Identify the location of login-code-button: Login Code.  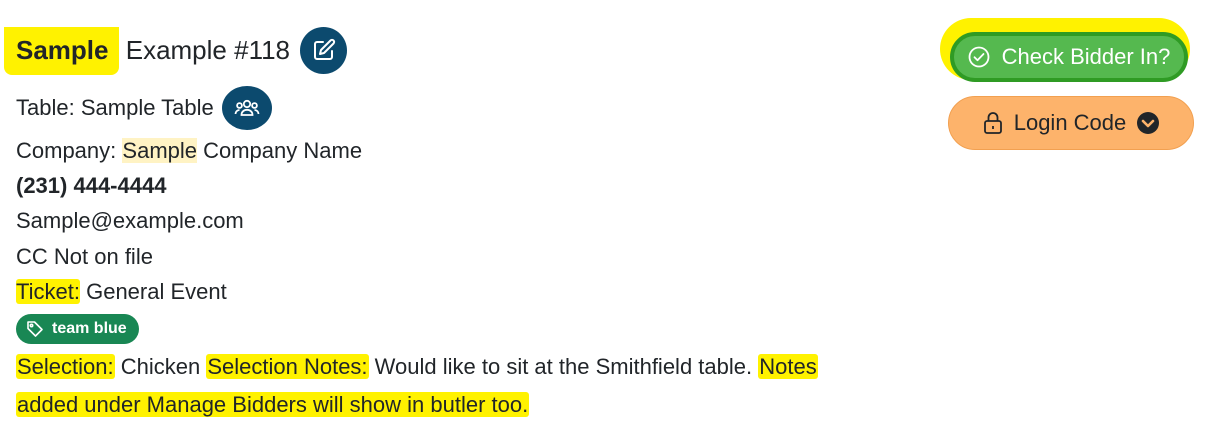
(1071, 123).